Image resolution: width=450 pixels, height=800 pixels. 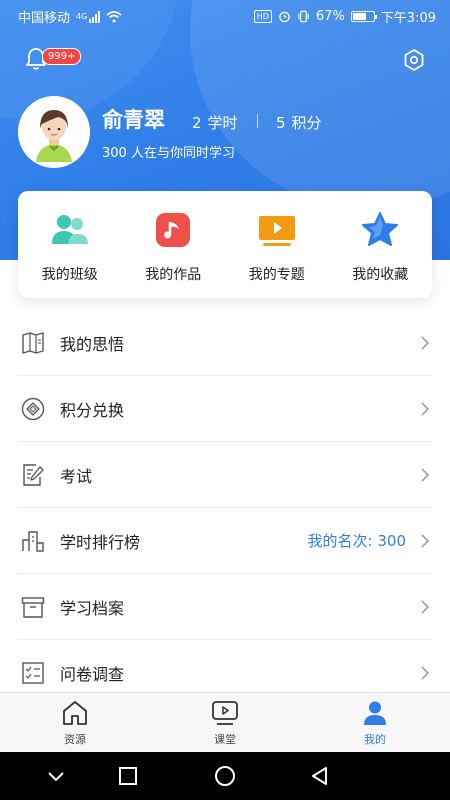 I want to click on clock-time: 下午3:09, so click(x=408, y=18).